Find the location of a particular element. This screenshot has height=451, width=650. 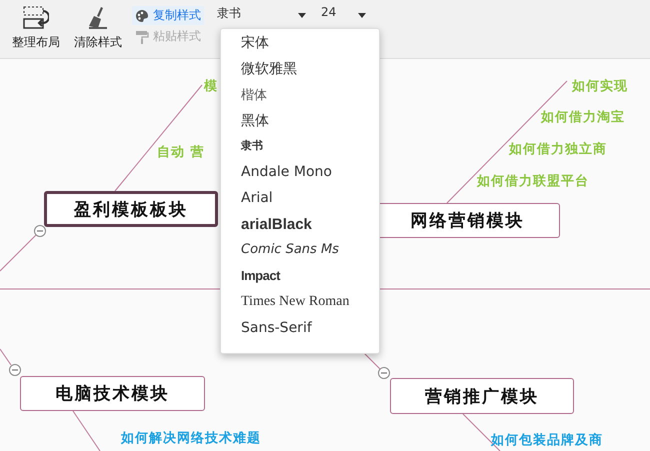

menu-item: 楷体 is located at coordinates (300, 99).